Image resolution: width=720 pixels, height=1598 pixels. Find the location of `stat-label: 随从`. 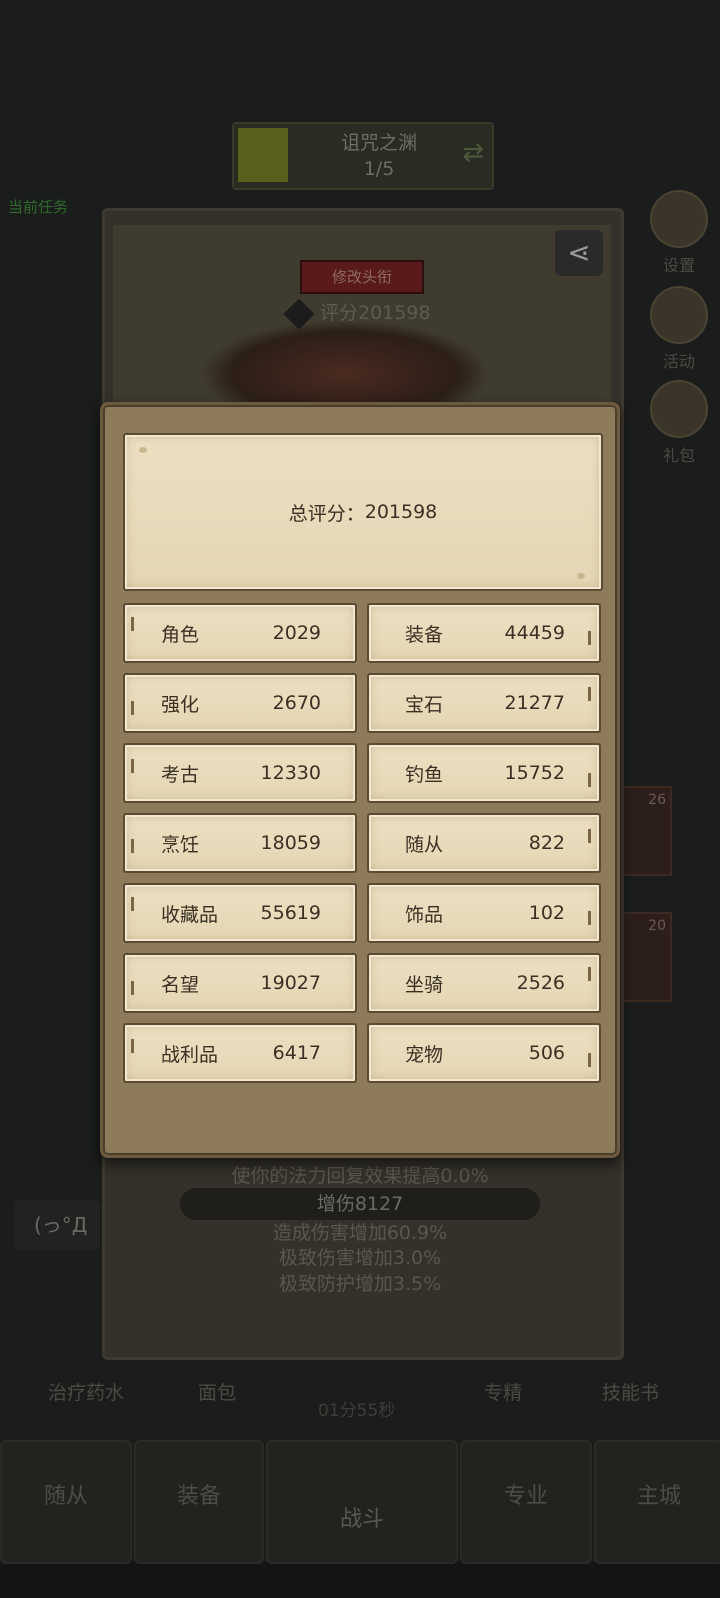

stat-label: 随从 is located at coordinates (424, 844).